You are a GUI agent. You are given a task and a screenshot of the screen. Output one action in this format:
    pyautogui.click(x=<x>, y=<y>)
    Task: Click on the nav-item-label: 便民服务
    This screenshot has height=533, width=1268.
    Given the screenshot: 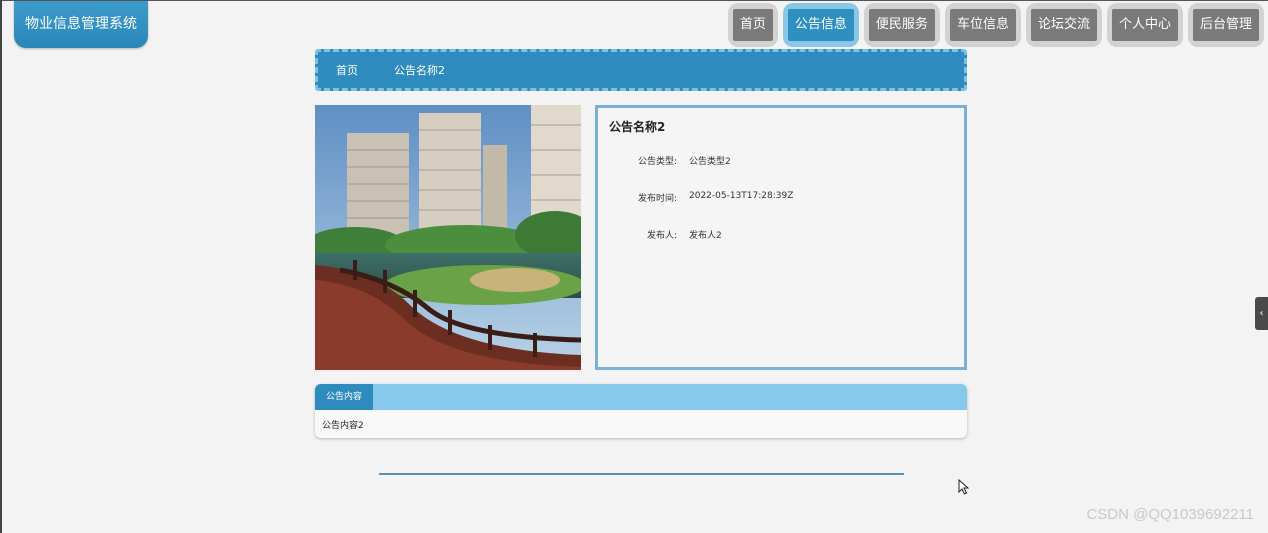 What is the action you would take?
    pyautogui.click(x=901, y=25)
    